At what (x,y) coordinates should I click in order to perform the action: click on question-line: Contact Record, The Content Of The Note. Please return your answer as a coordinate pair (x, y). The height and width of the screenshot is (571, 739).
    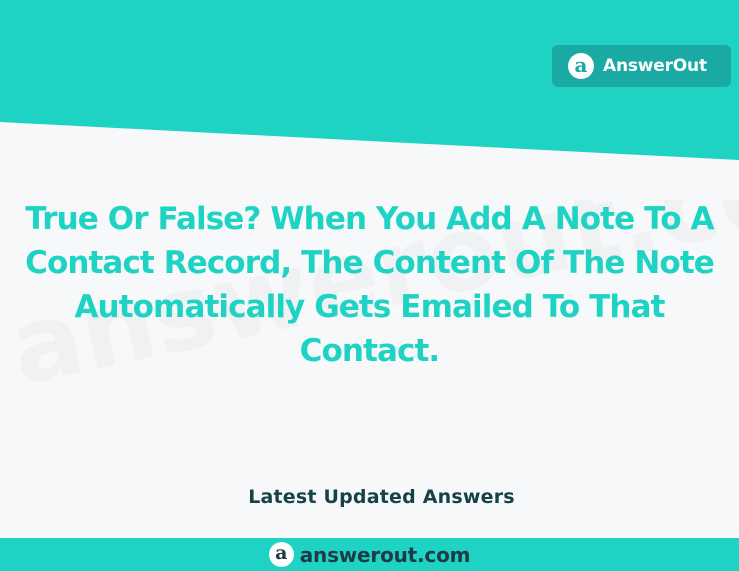
    Looking at the image, I should click on (370, 263).